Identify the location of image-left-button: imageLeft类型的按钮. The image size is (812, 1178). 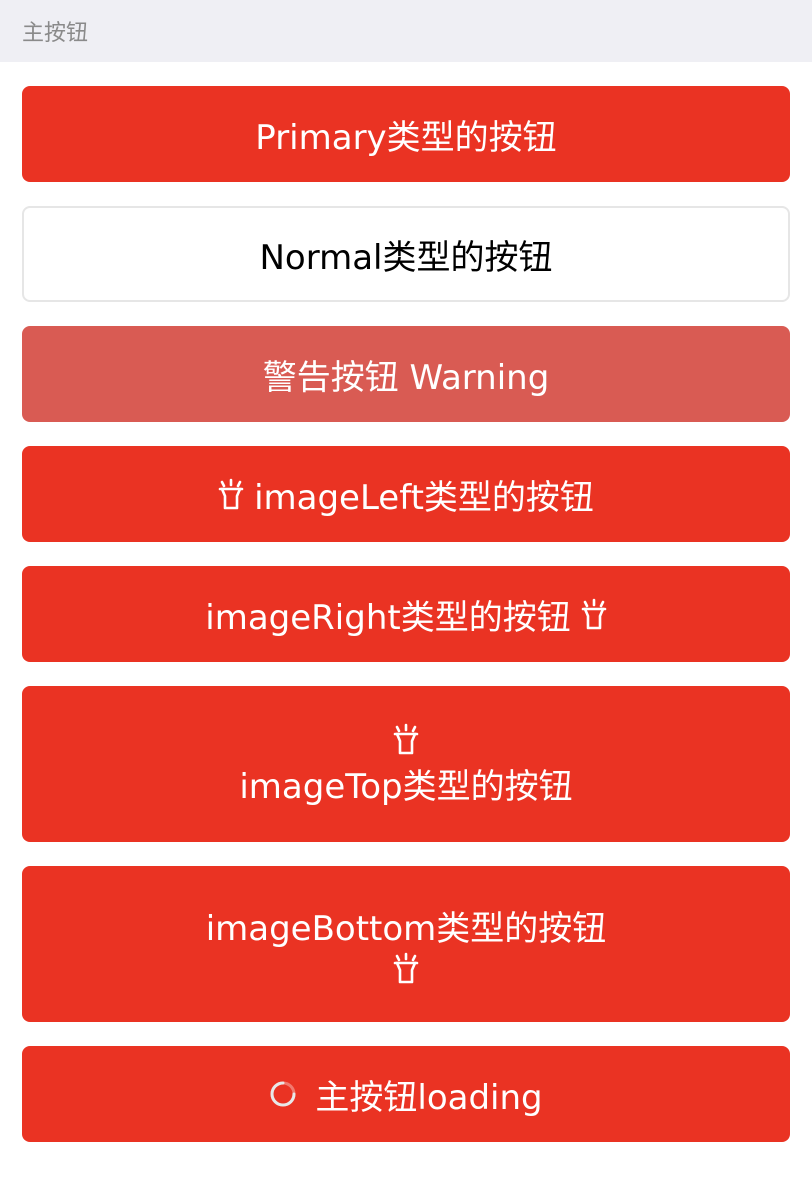
(406, 494).